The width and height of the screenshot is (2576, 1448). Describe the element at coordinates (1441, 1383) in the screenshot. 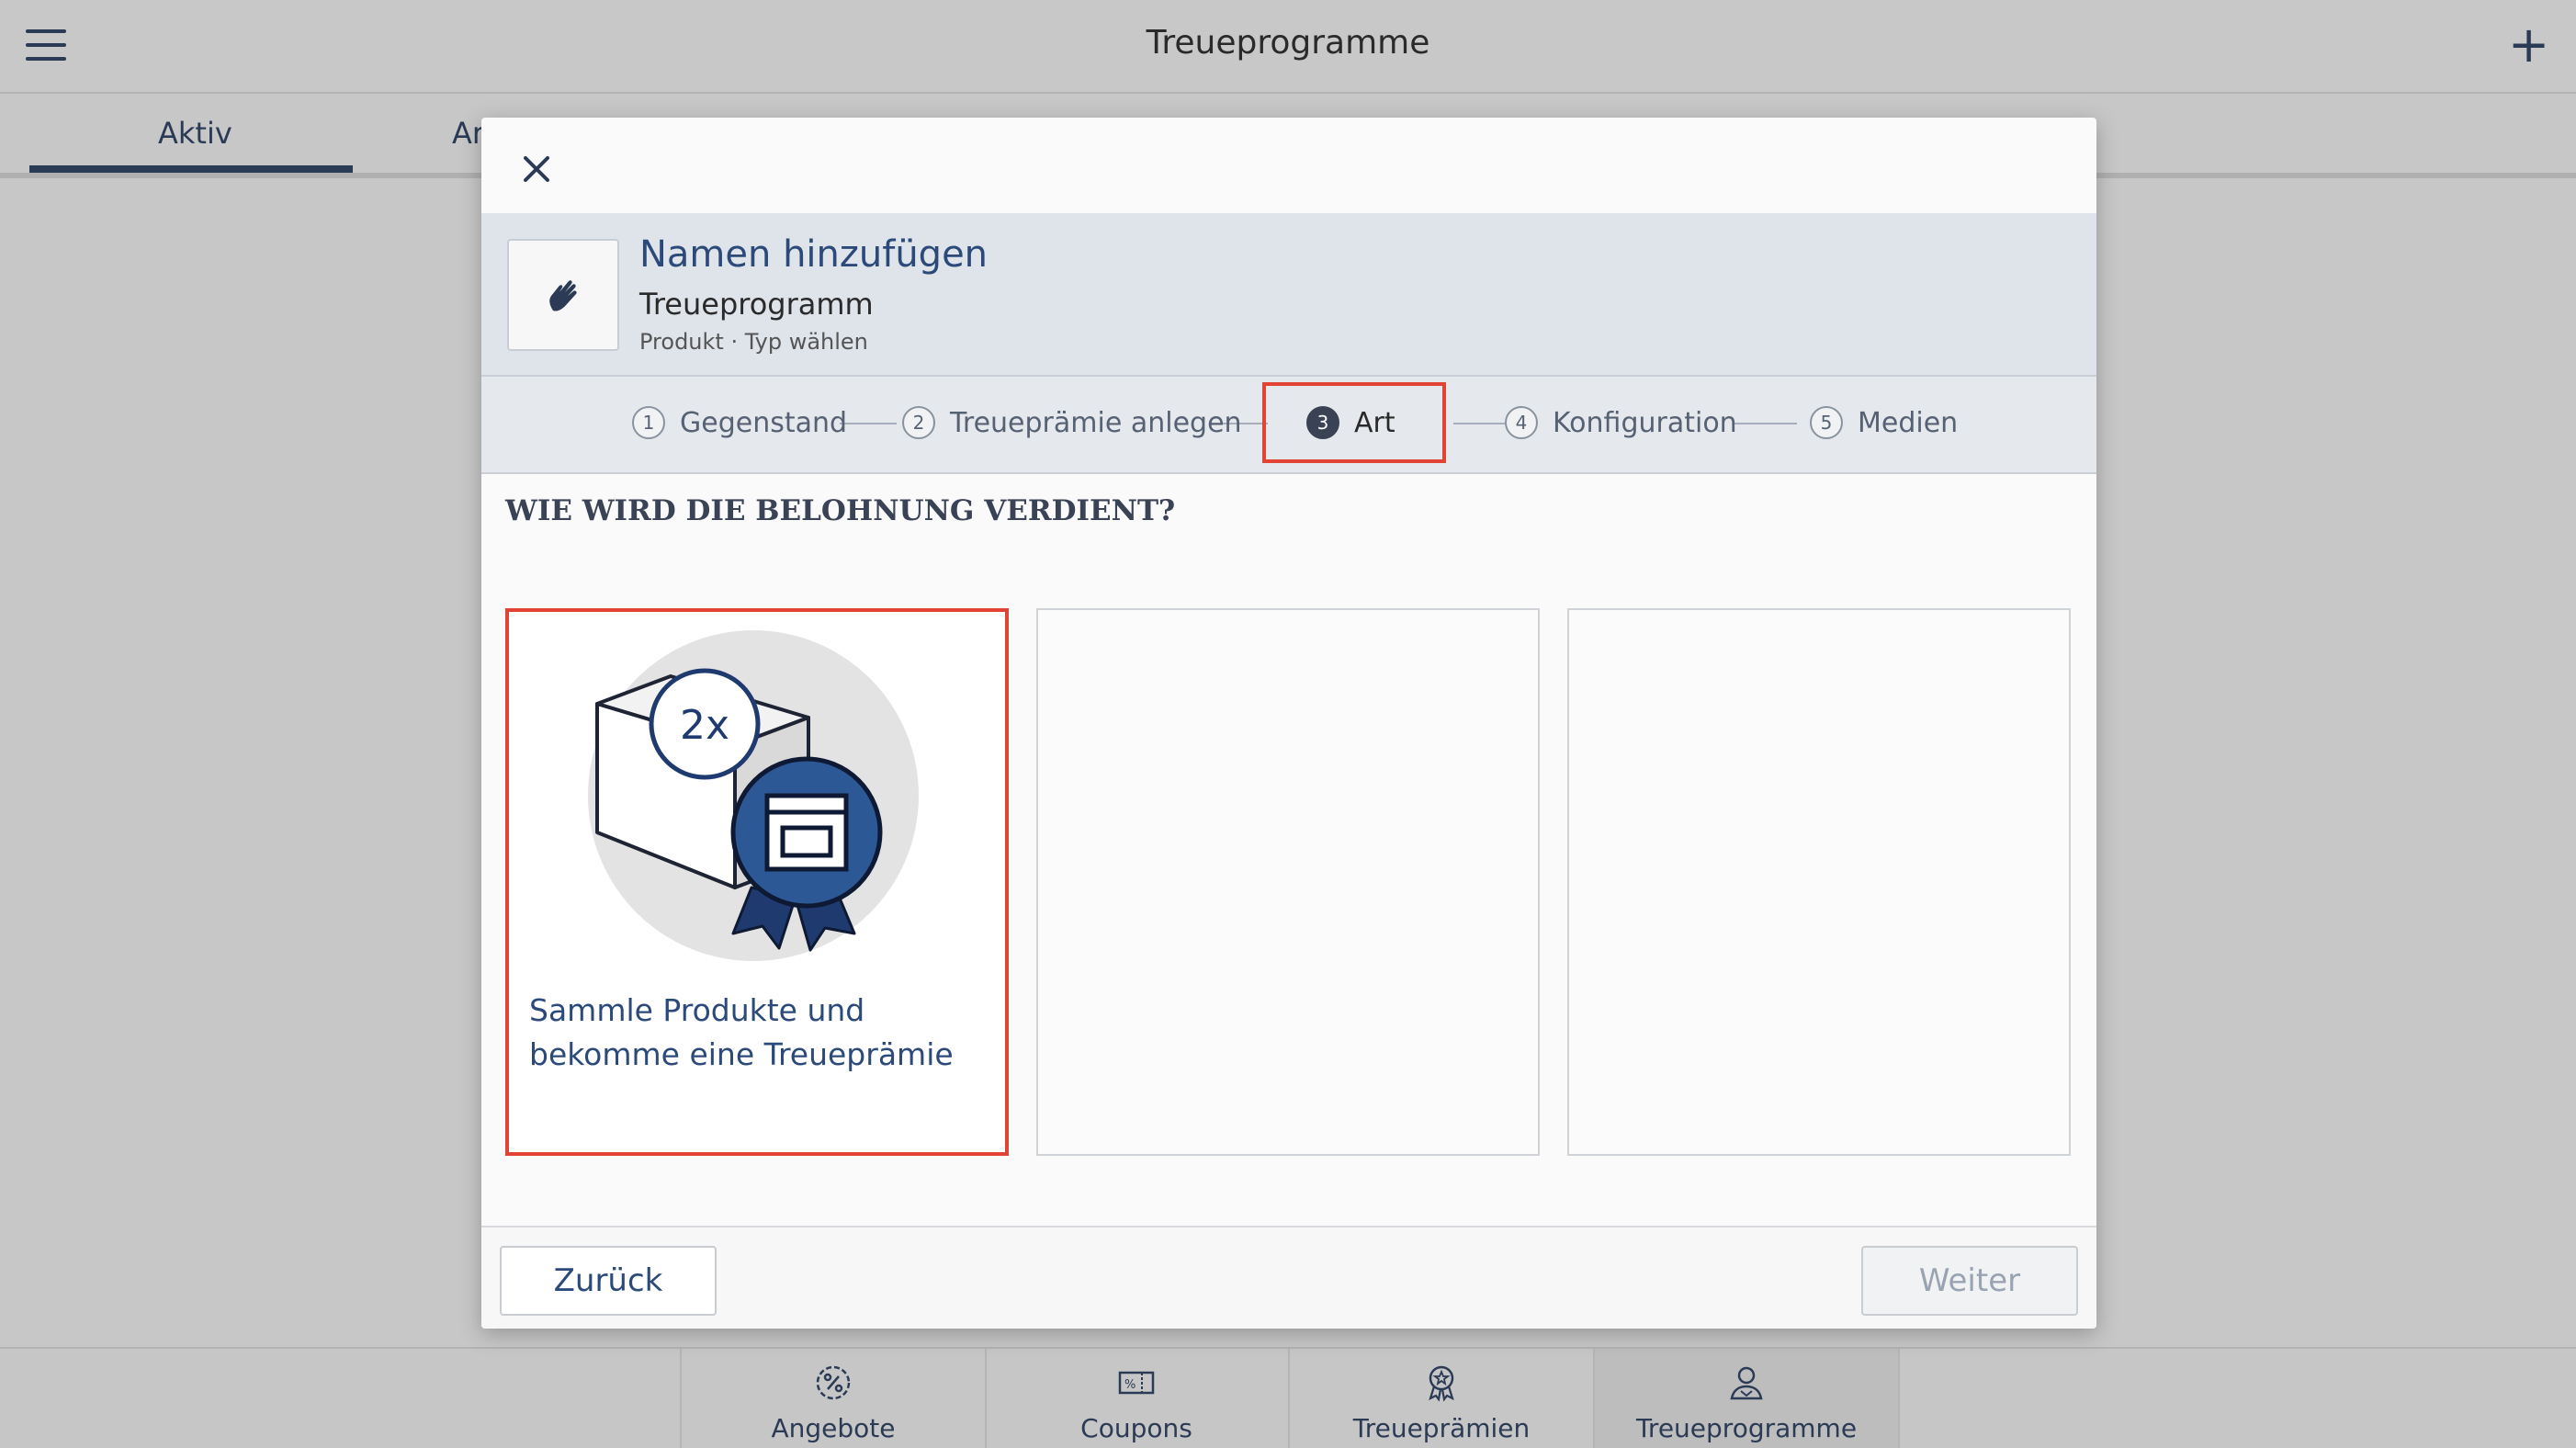

I see `award-icon` at that location.